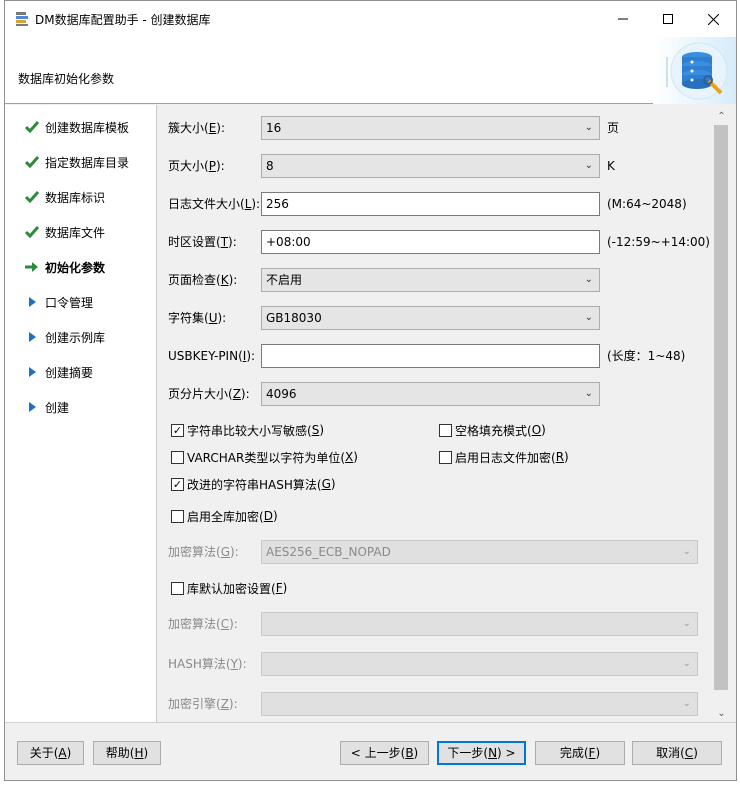 This screenshot has height=785, width=740. Describe the element at coordinates (274, 128) in the screenshot. I see `extent-size-value: 16` at that location.